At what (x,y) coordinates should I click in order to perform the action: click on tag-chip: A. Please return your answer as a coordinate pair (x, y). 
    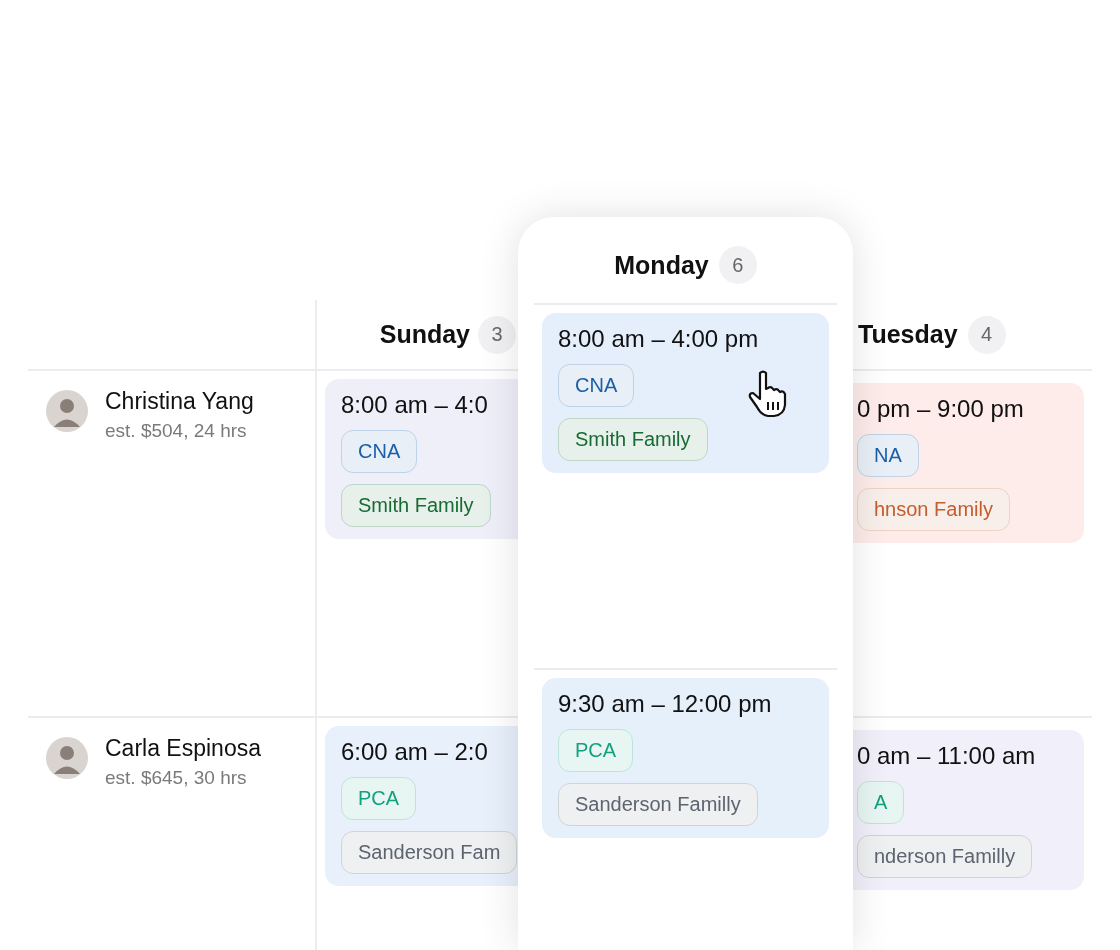
    Looking at the image, I should click on (881, 802).